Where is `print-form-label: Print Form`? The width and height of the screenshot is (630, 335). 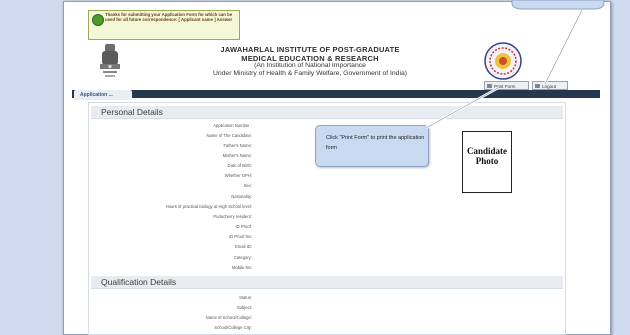
print-form-label: Print Form is located at coordinates (505, 86).